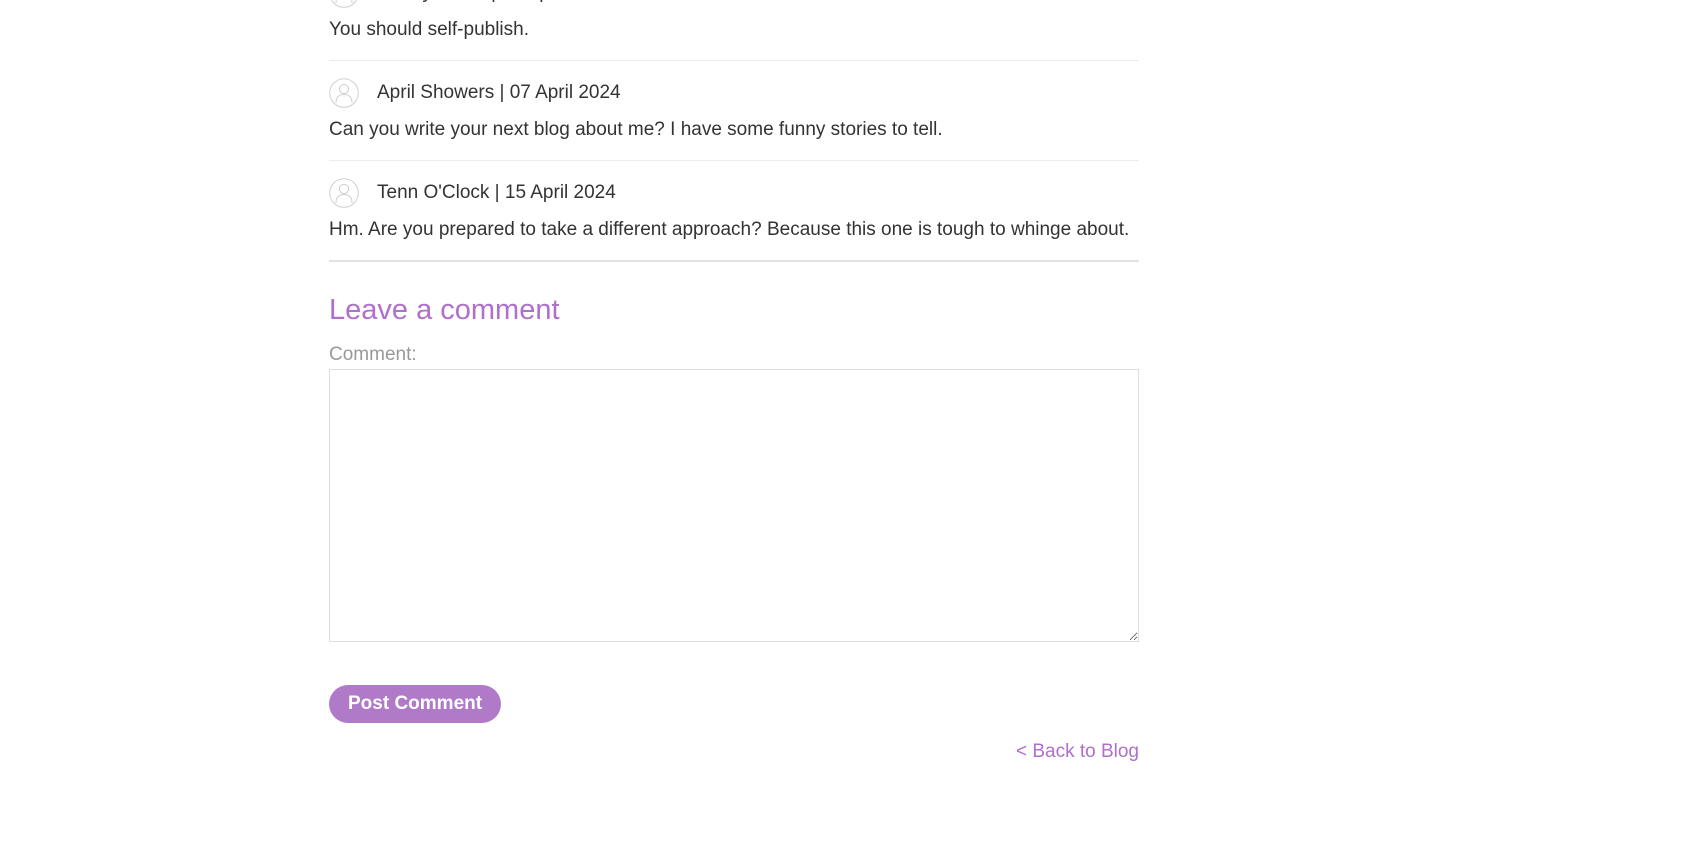 The image size is (1693, 857). What do you see at coordinates (444, 310) in the screenshot?
I see `leave-comment-heading: Leave a comment` at bounding box center [444, 310].